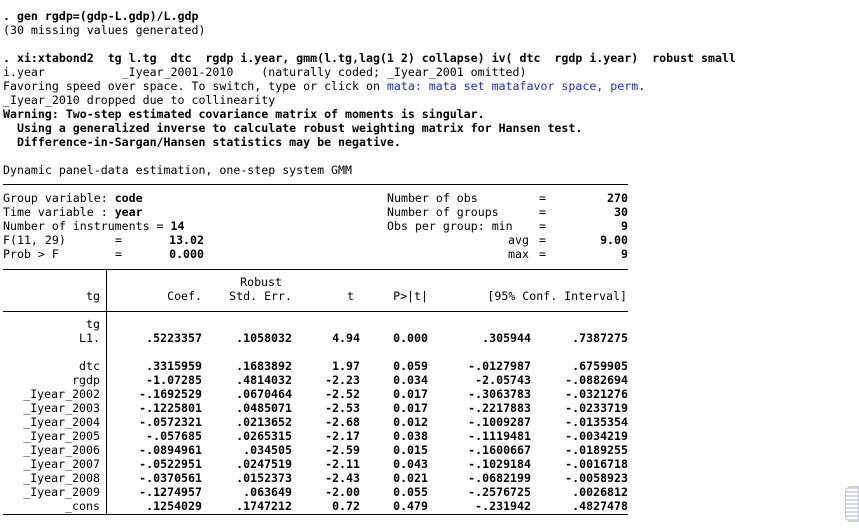  What do you see at coordinates (596, 408) in the screenshot?
I see `row-ci-high: -.0233719` at bounding box center [596, 408].